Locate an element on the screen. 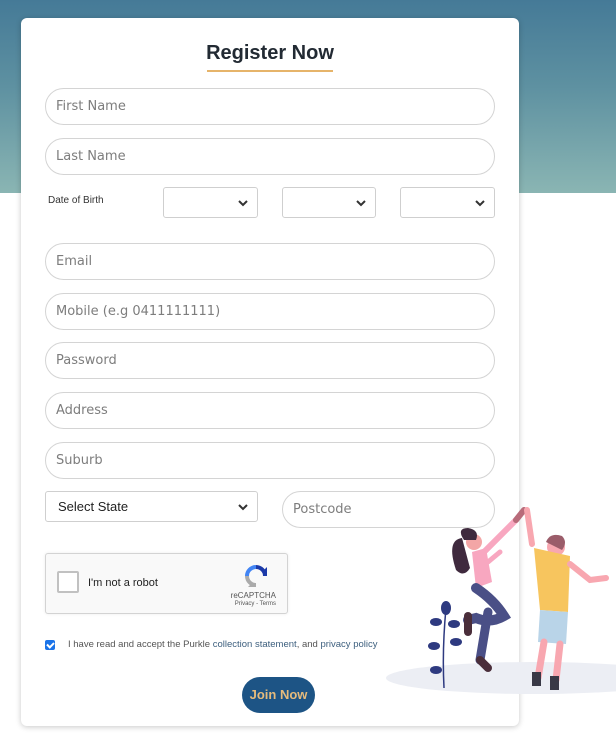  dob-day-select is located at coordinates (210, 202).